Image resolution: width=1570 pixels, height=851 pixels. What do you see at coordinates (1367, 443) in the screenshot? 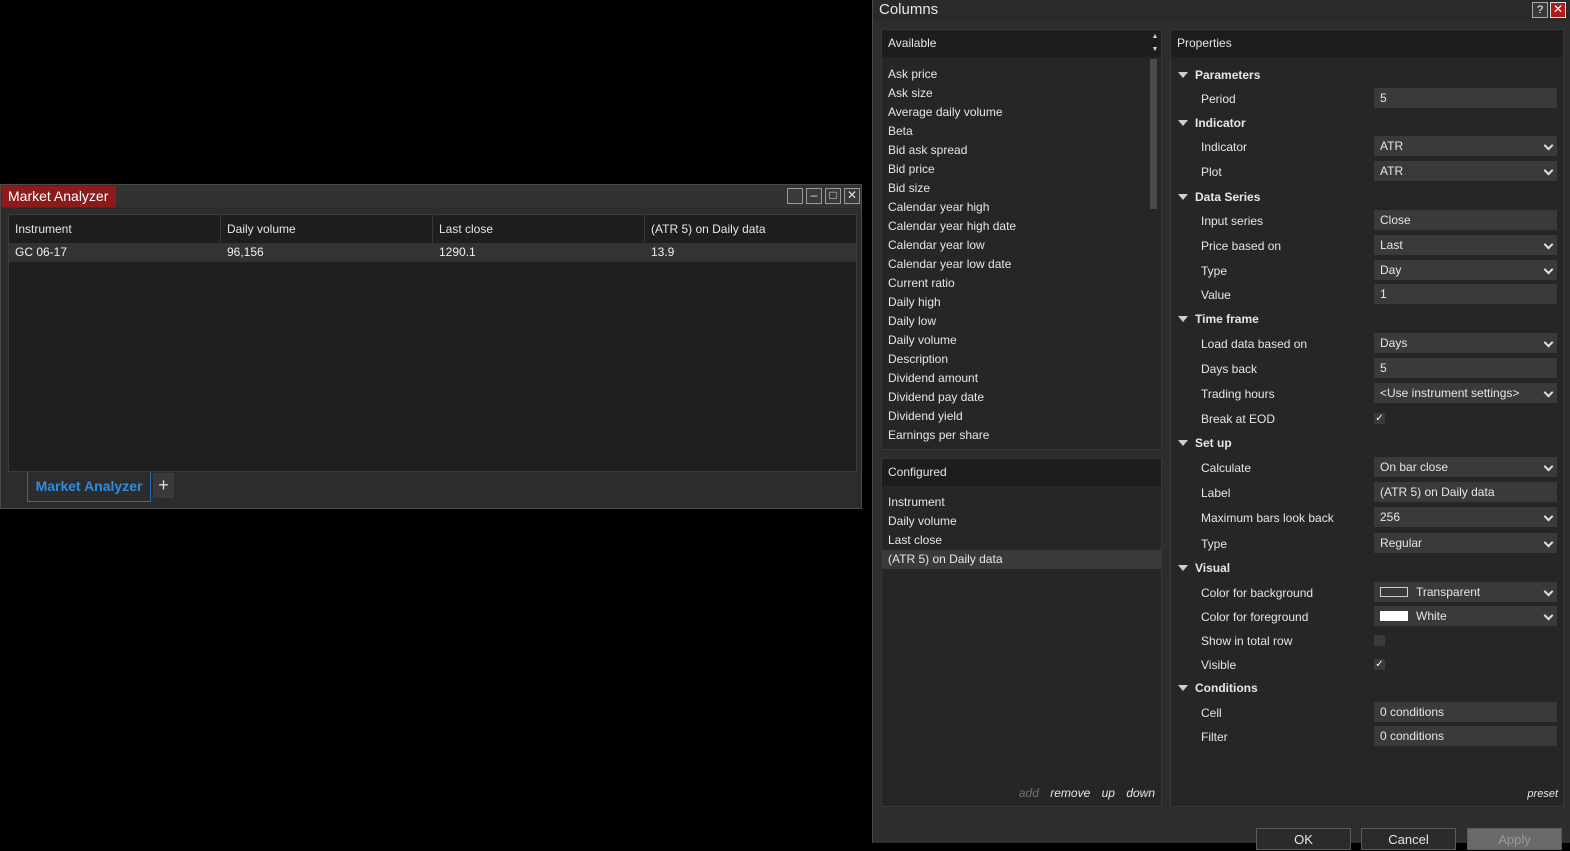
I see `section-set-up: Set up` at bounding box center [1367, 443].